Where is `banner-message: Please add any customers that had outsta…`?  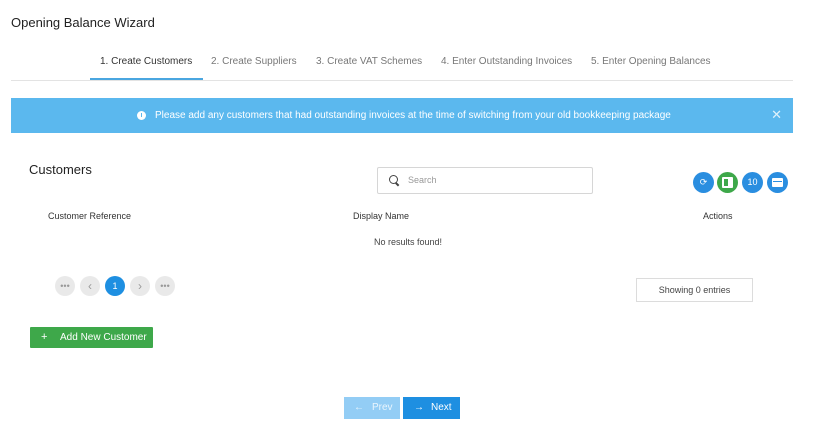
banner-message: Please add any customers that had outsta… is located at coordinates (413, 115).